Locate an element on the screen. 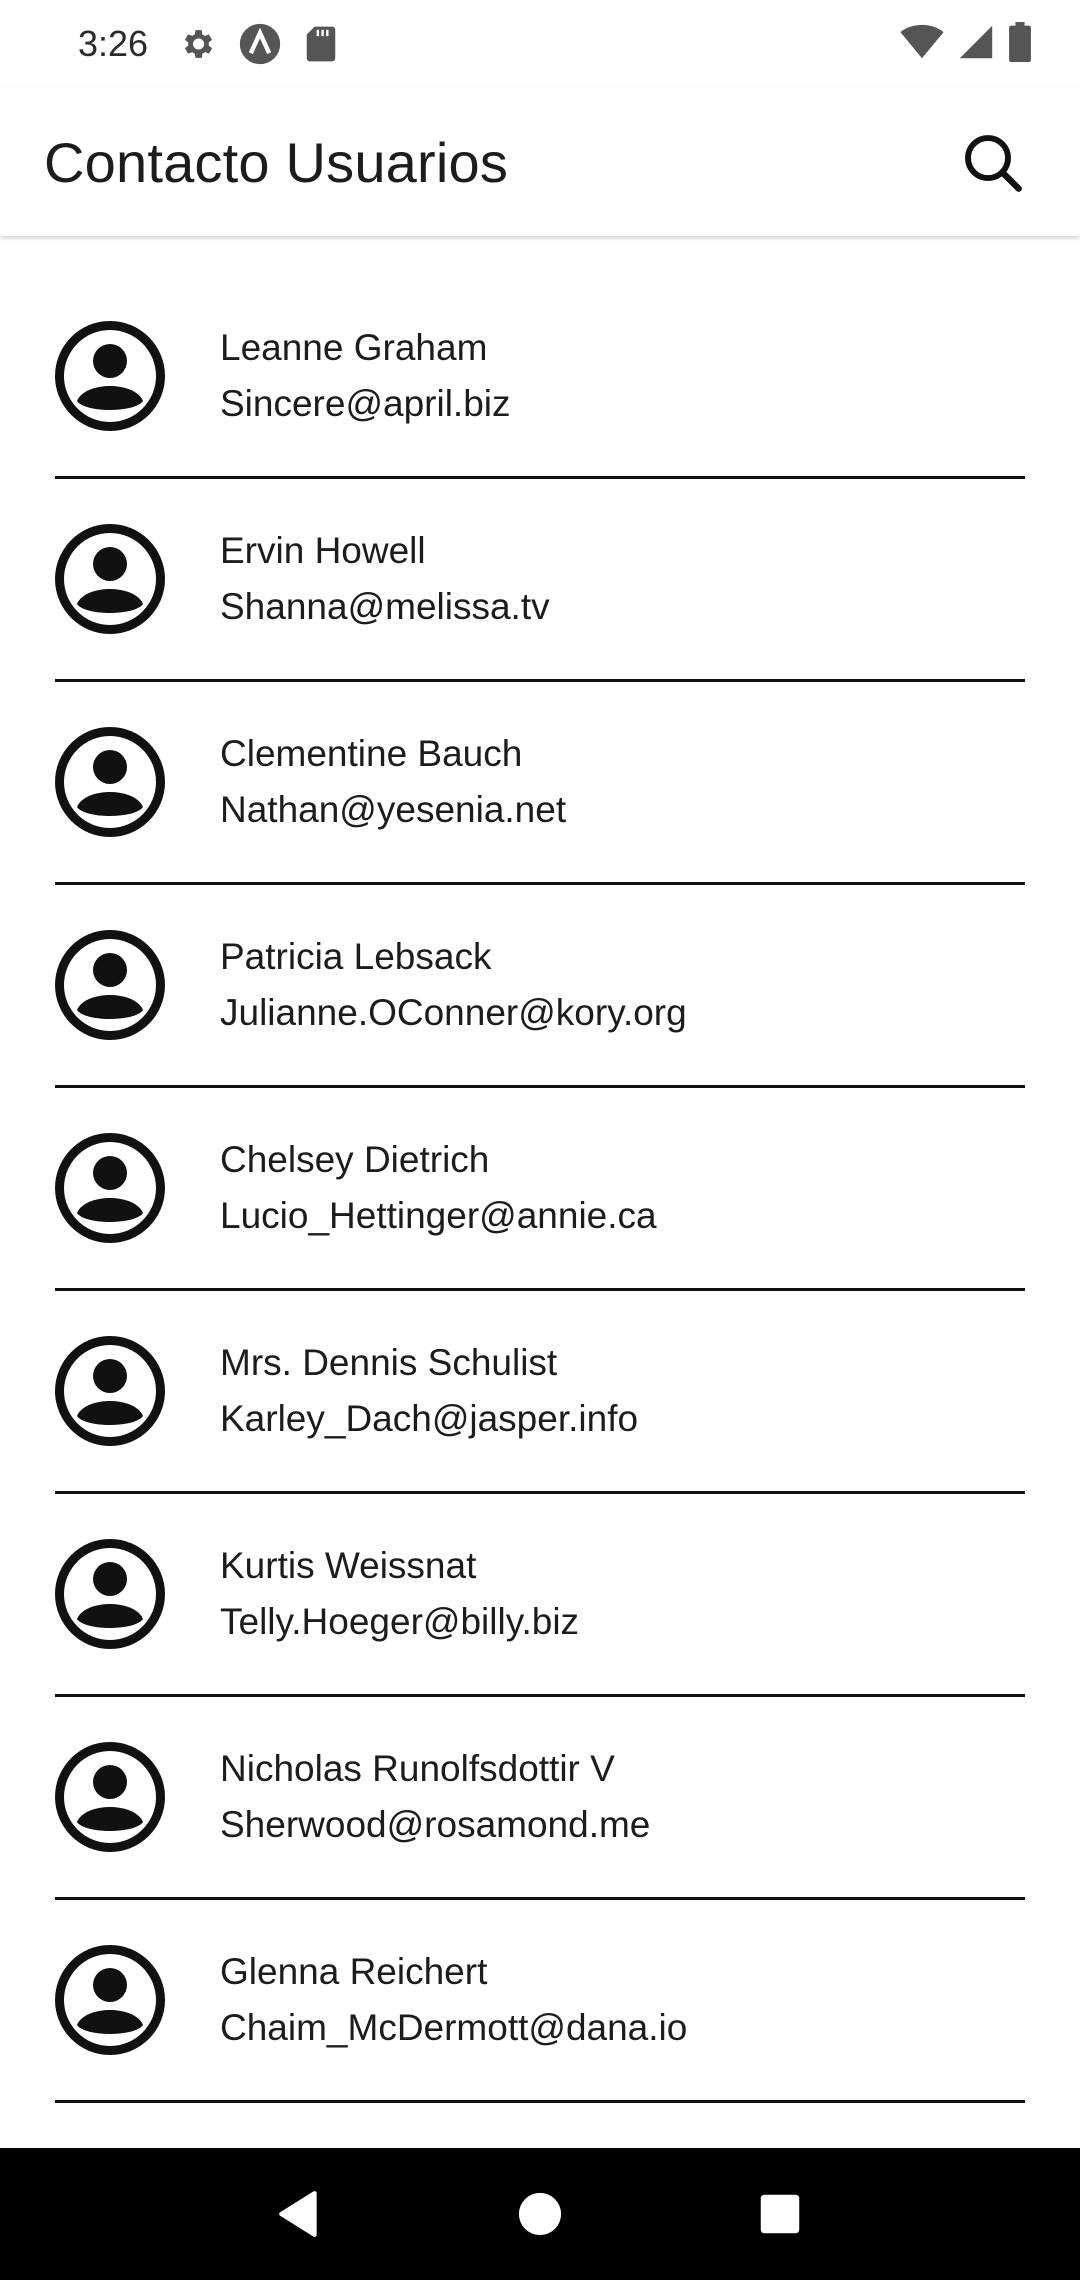 The height and width of the screenshot is (2280, 1080). contact-name: Ervin Howell is located at coordinates (323, 550).